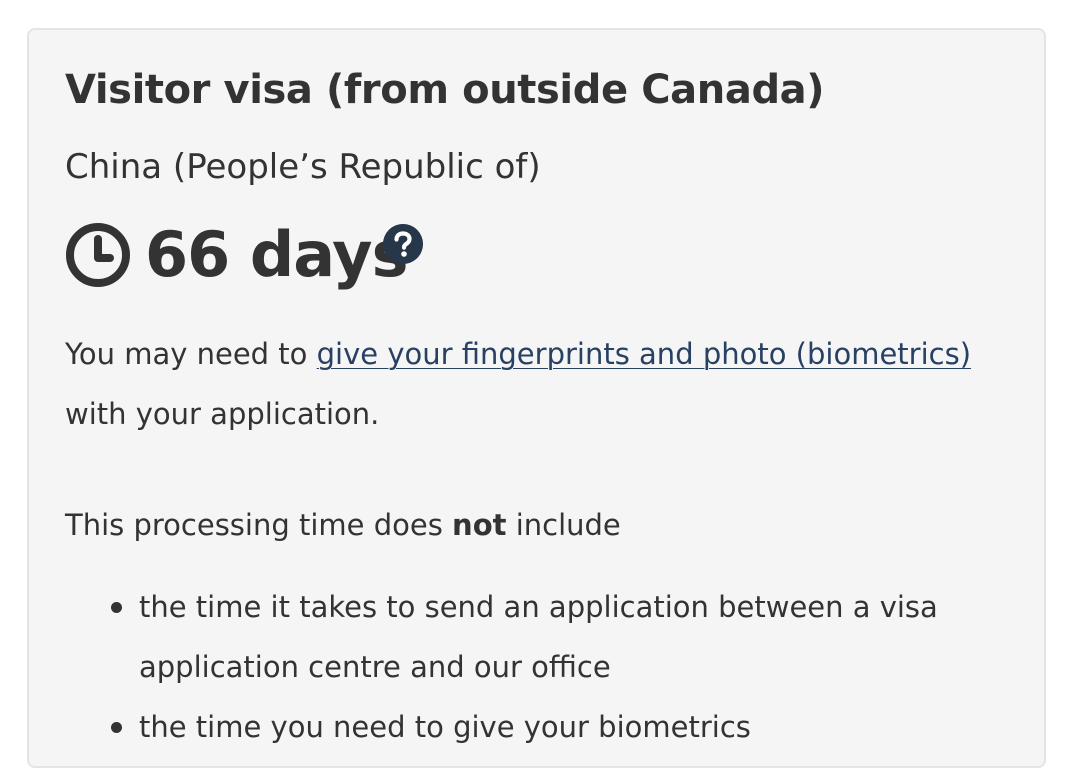 The image size is (1080, 768). Describe the element at coordinates (303, 167) in the screenshot. I see `country-name: China (People’s Republic of)` at that location.